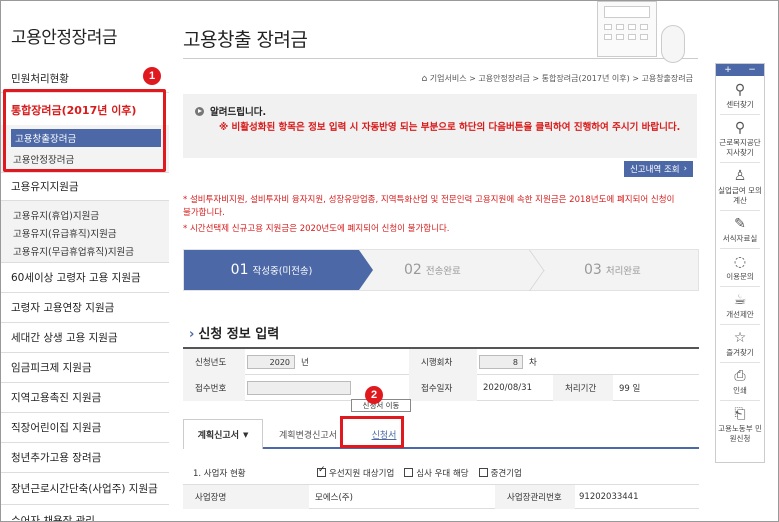  What do you see at coordinates (627, 29) in the screenshot?
I see `calculator-illustration` at bounding box center [627, 29].